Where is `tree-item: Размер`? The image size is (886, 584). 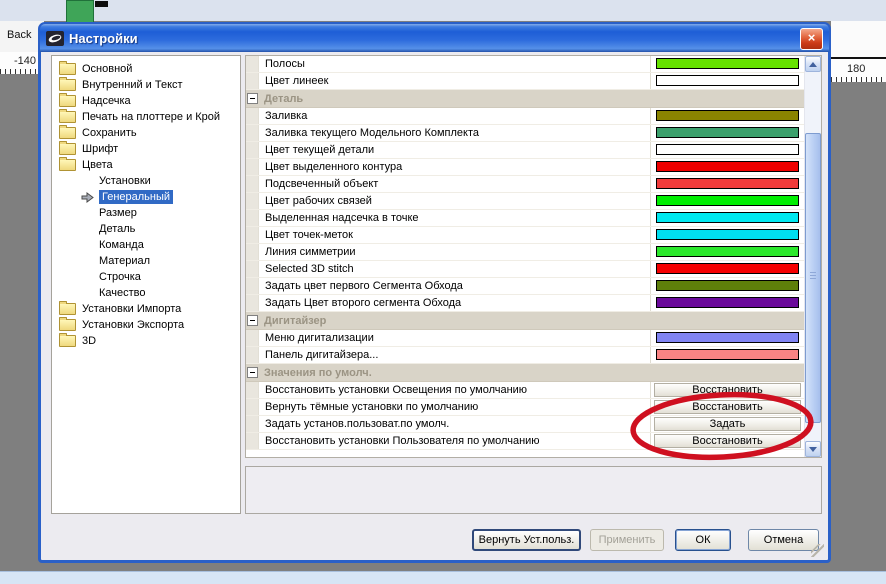
tree-item: Размер is located at coordinates (146, 213).